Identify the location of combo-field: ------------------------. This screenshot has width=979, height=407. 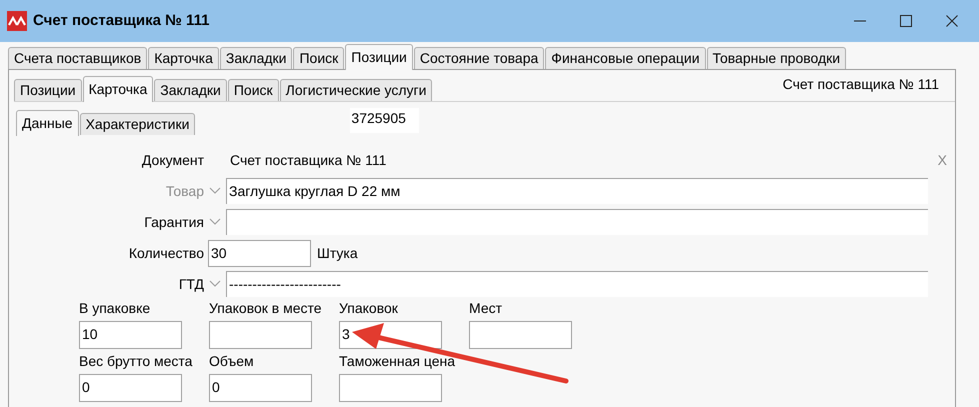
(577, 284).